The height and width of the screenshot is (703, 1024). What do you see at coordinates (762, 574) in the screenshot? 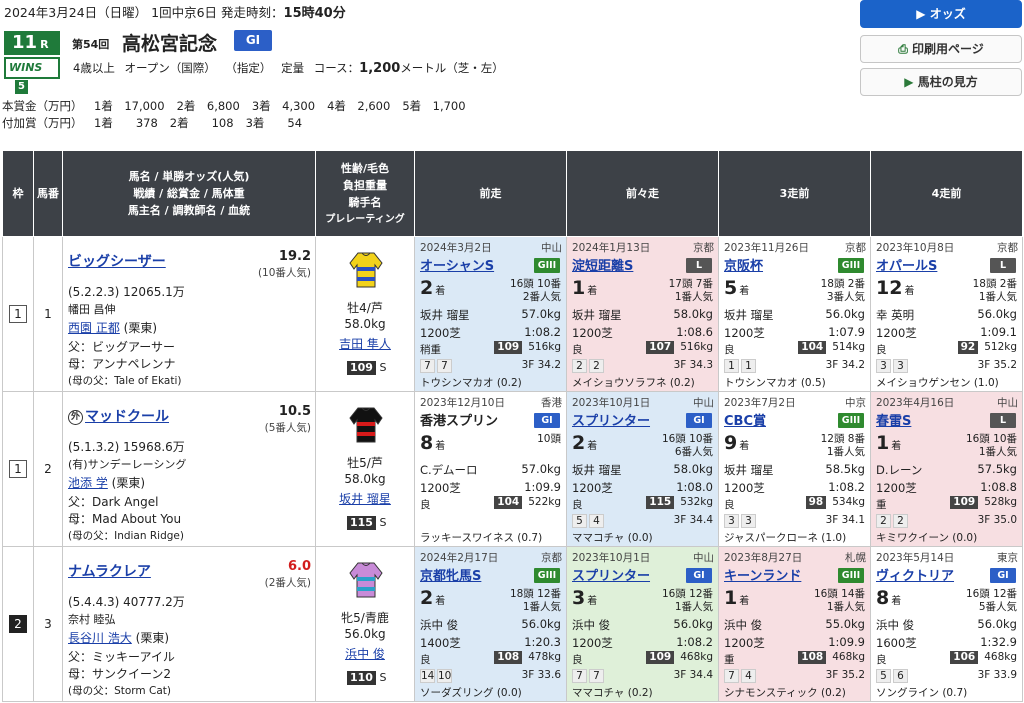
I see `past-race-name-link: キーンランド` at bounding box center [762, 574].